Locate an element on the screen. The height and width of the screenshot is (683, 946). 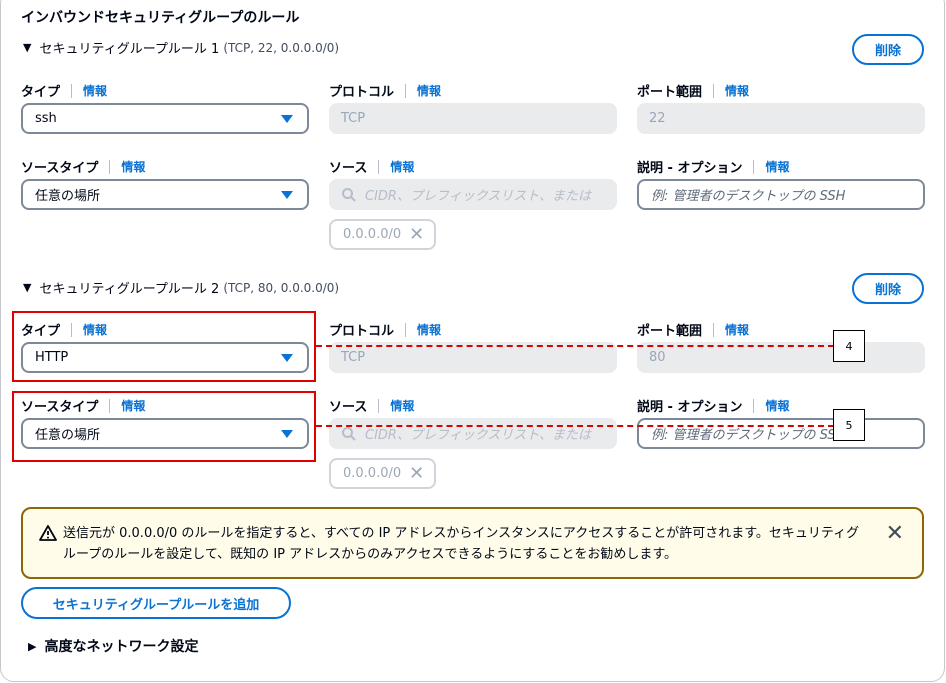
rule-2-desc-label: 説明 - オプション 情報 is located at coordinates (713, 406).